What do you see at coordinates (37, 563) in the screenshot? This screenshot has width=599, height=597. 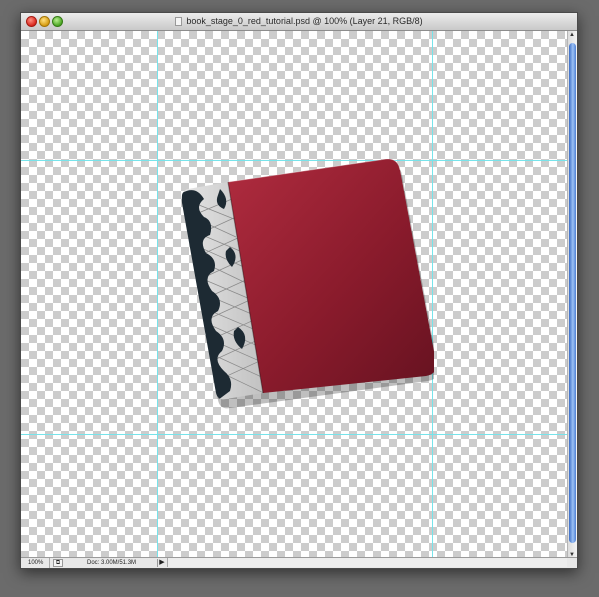 I see `zoom-level: 100%` at bounding box center [37, 563].